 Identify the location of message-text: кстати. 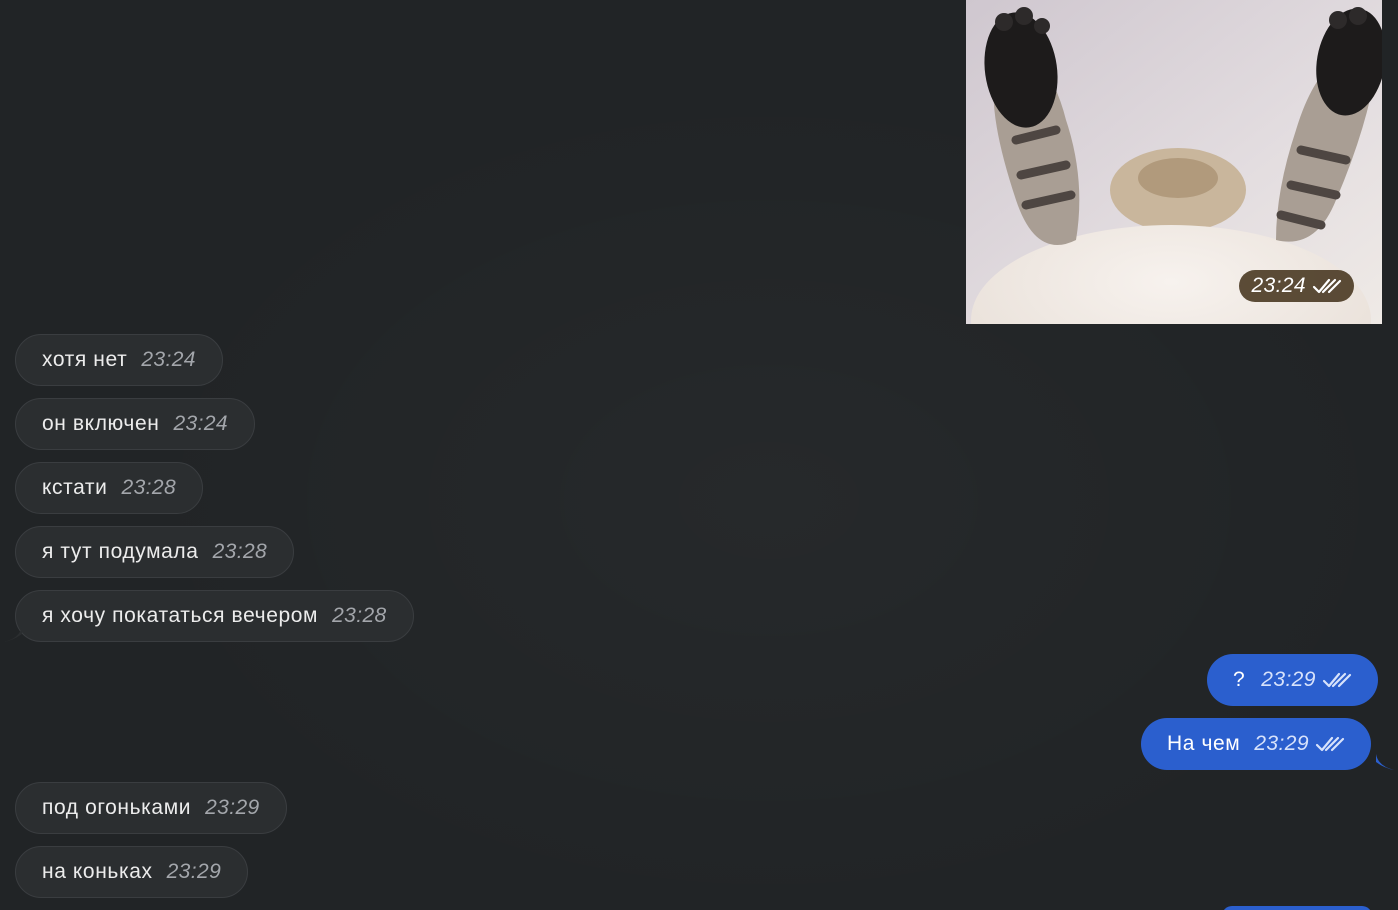
(75, 487).